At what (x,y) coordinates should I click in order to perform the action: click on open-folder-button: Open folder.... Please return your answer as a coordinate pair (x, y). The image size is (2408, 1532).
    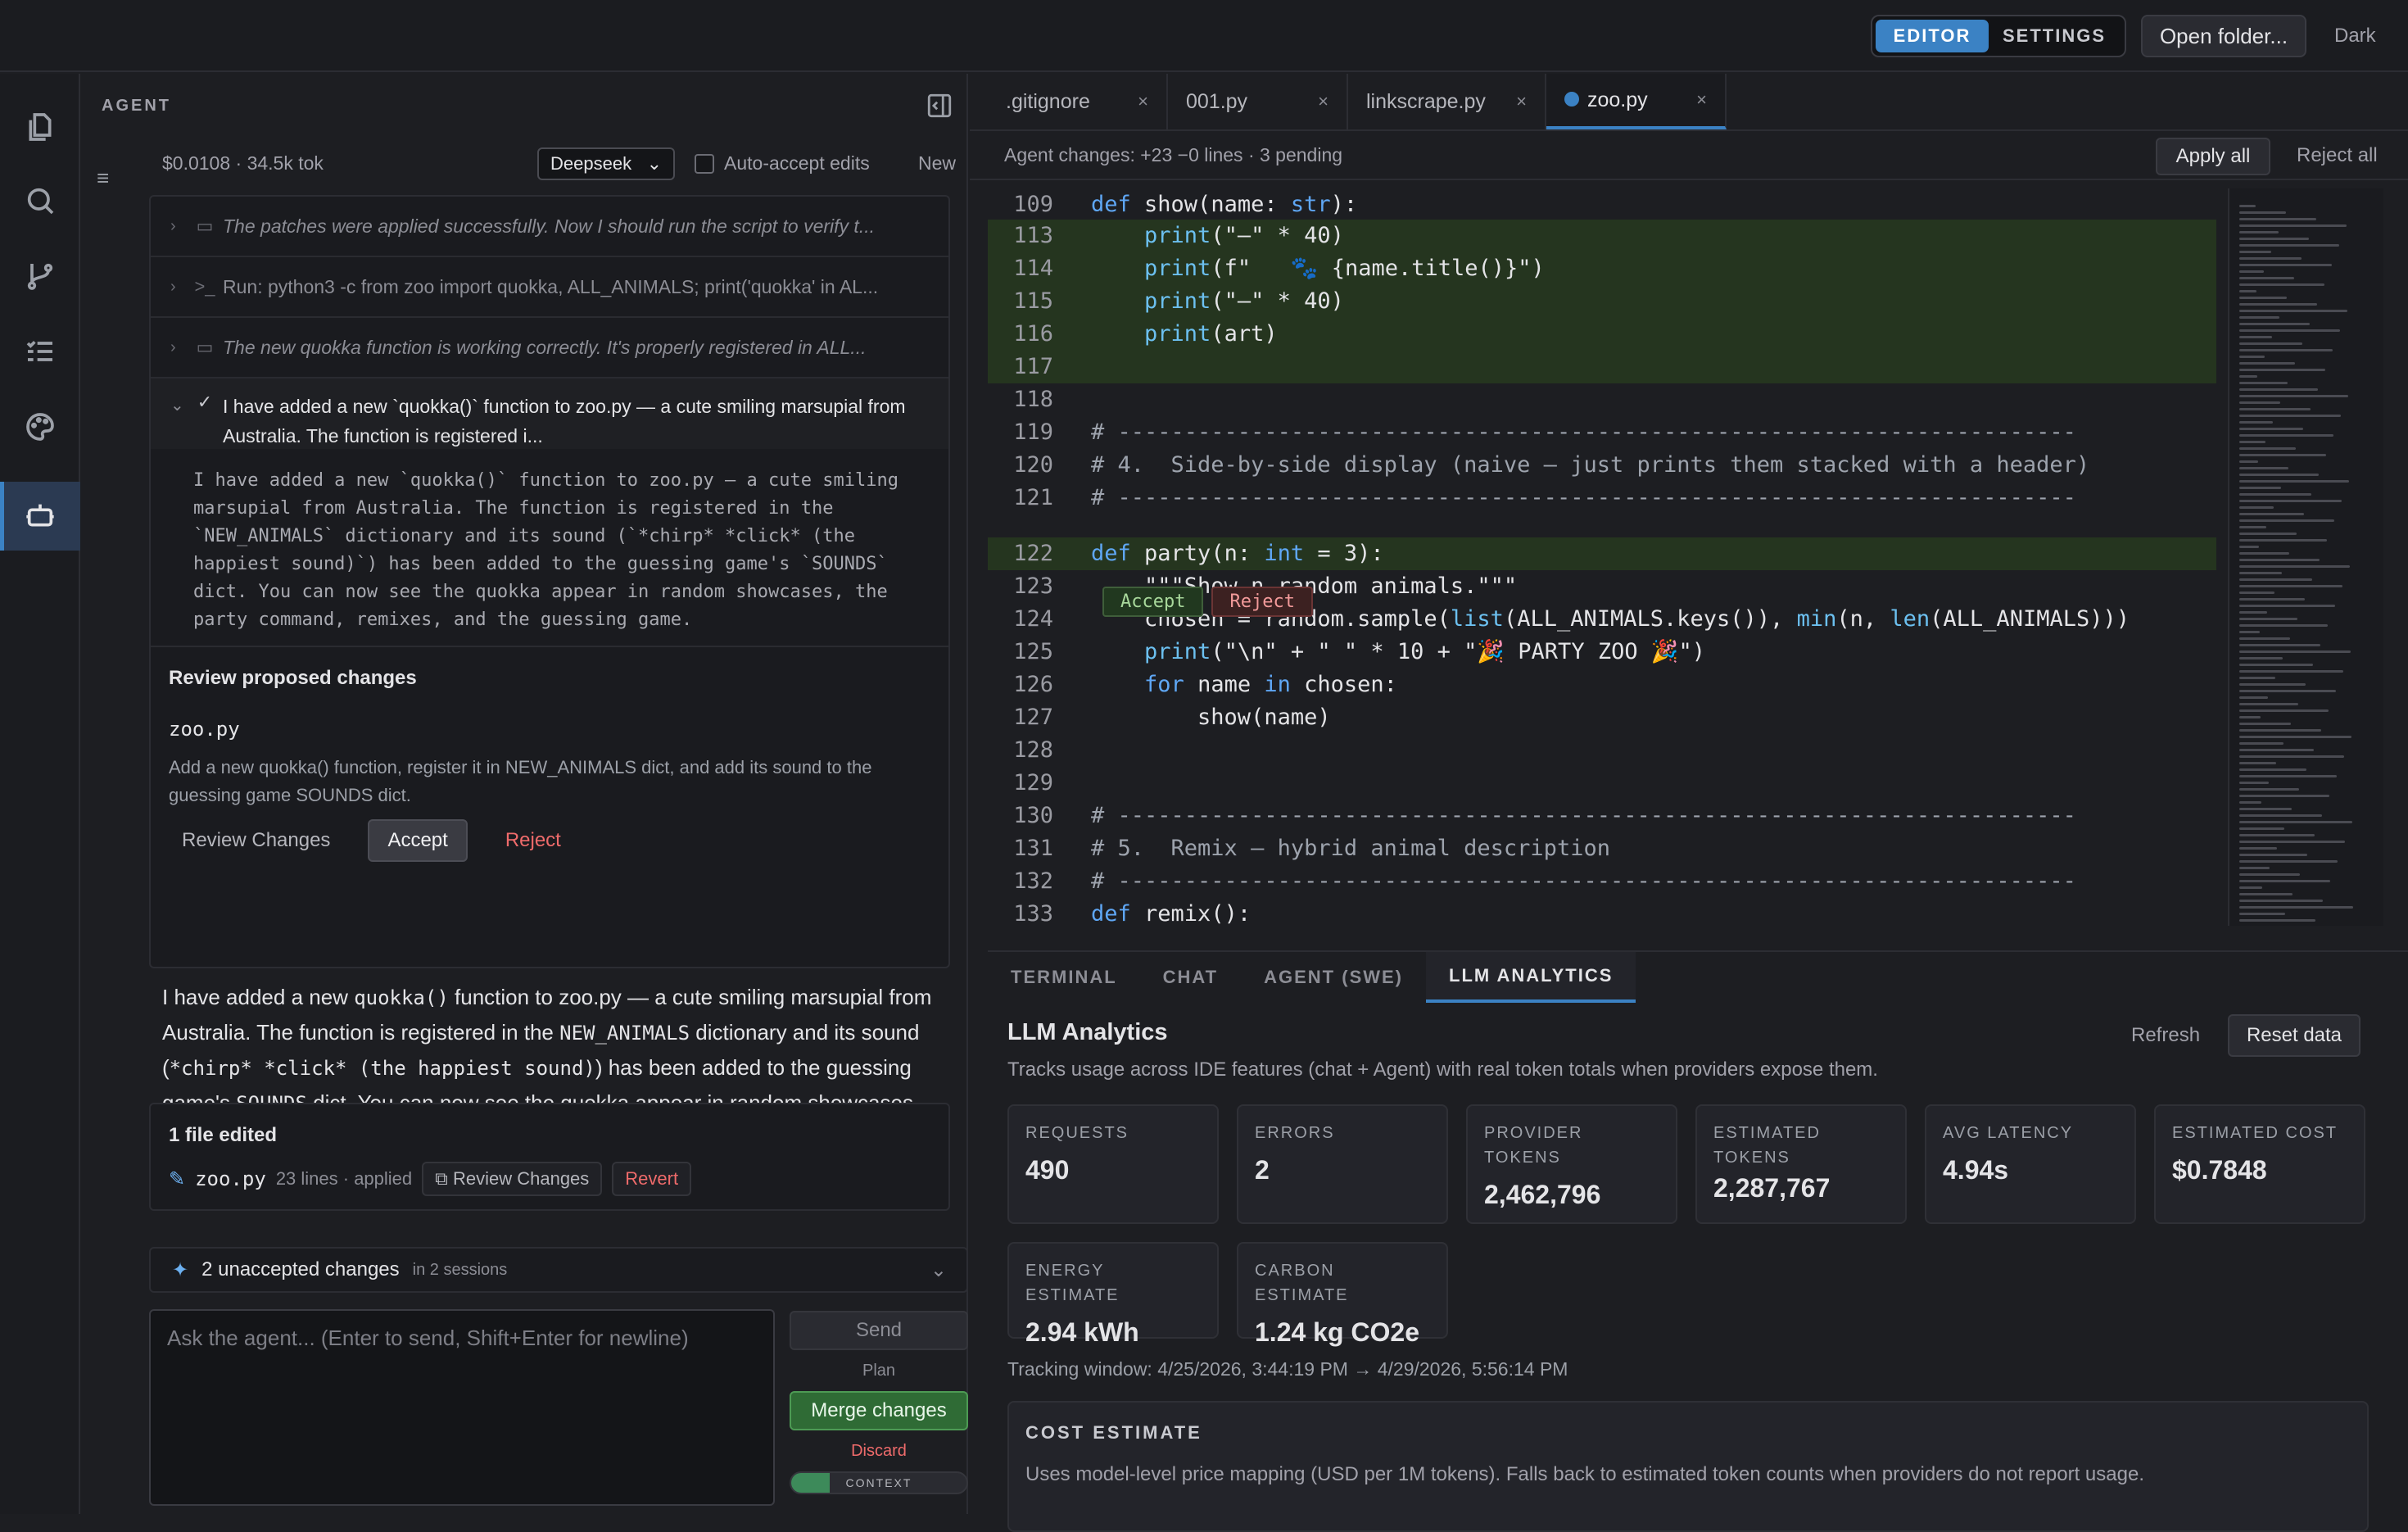
    Looking at the image, I should click on (2223, 36).